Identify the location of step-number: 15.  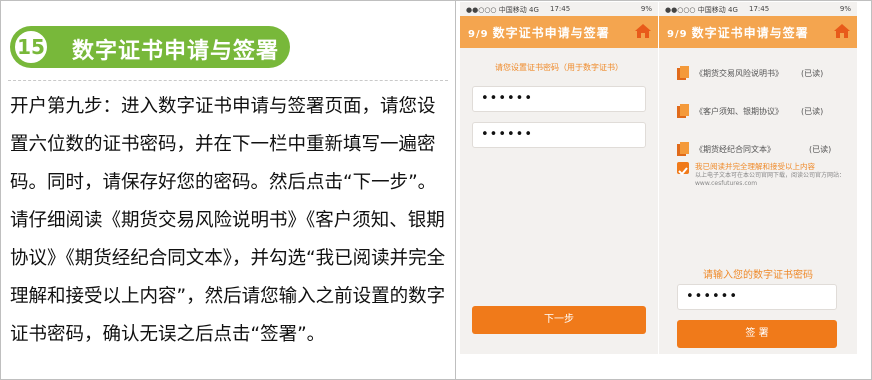
(31, 47).